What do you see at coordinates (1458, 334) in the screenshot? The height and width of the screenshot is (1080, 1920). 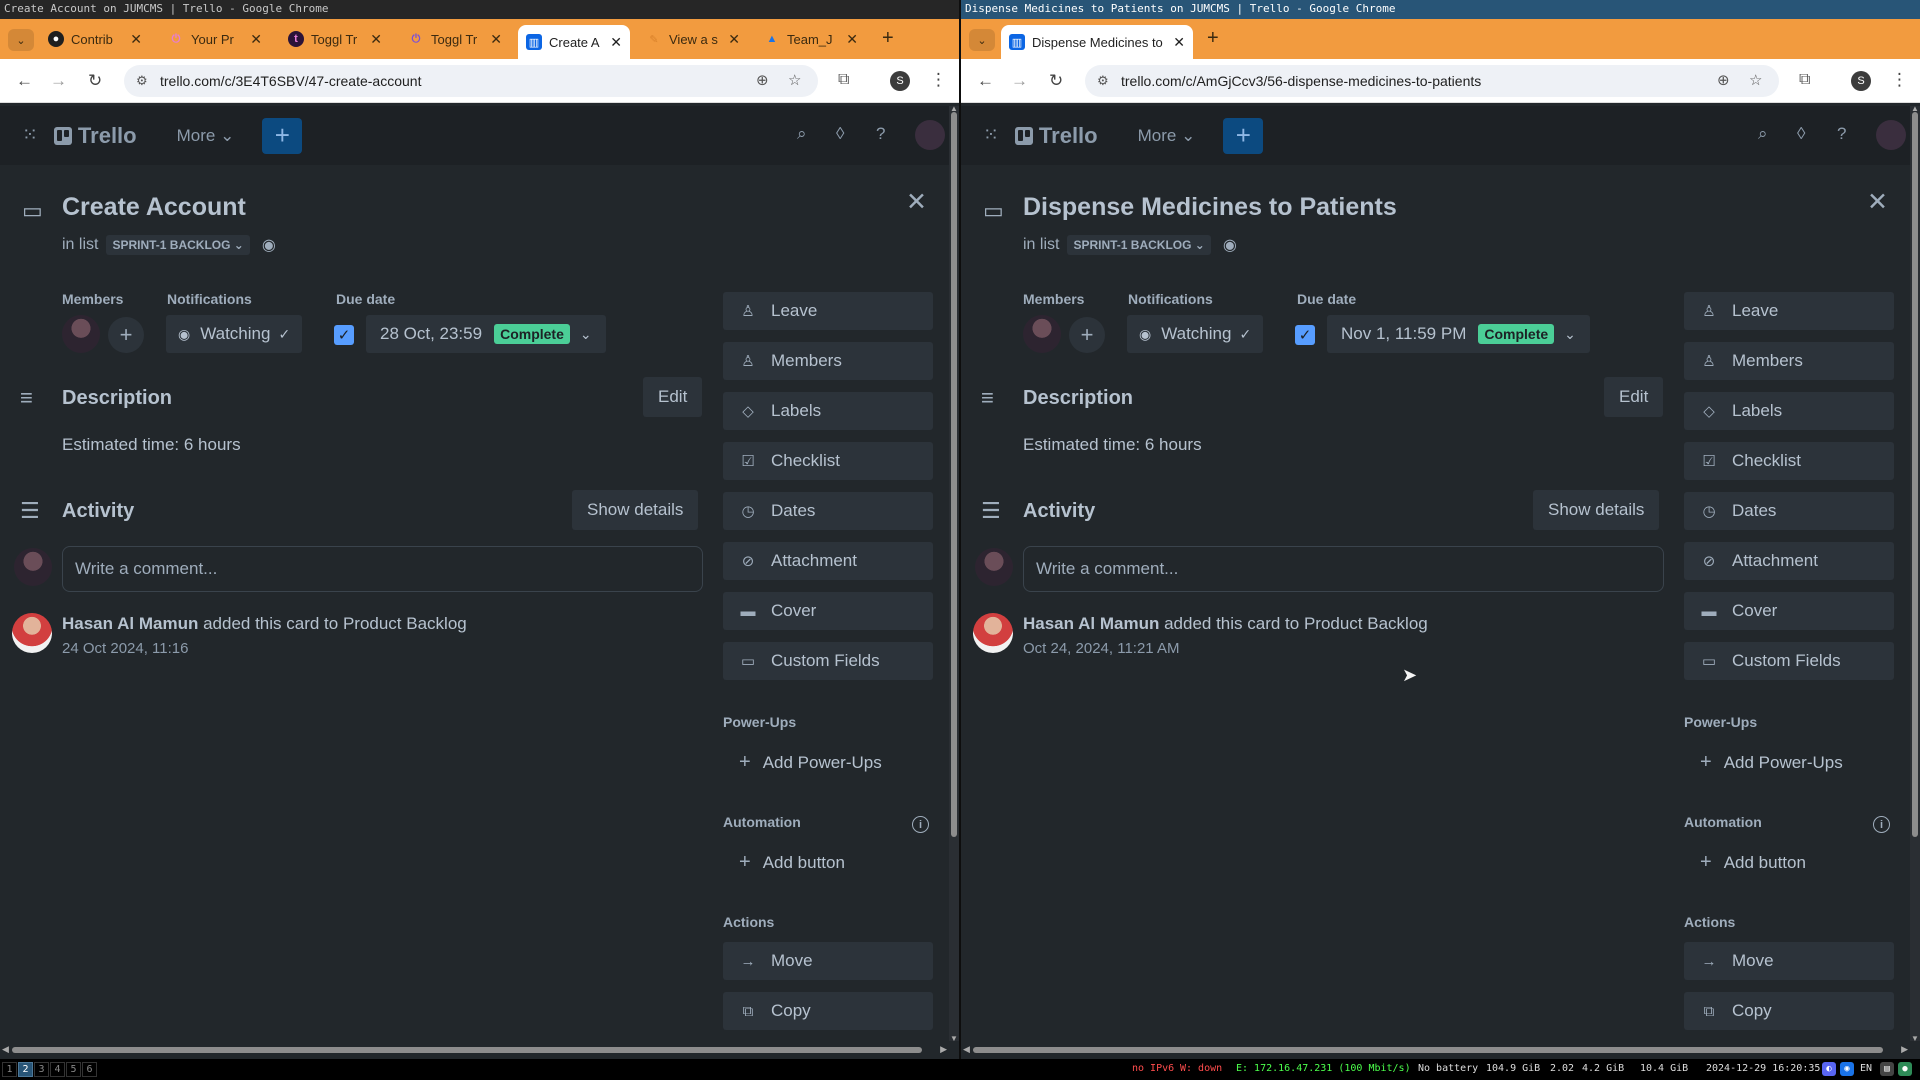 I see `due-date-button: Nov 1, 11:59 PM Complete ⌄` at bounding box center [1458, 334].